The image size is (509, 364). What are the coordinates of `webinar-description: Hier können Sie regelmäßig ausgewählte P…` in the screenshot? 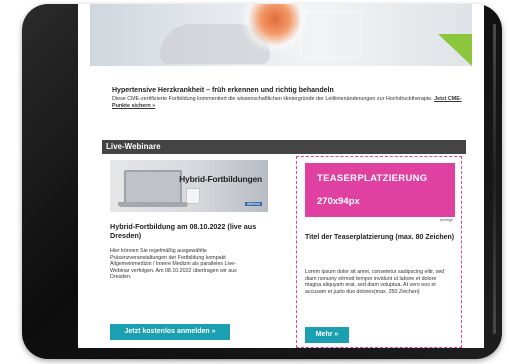 It's located at (173, 264).